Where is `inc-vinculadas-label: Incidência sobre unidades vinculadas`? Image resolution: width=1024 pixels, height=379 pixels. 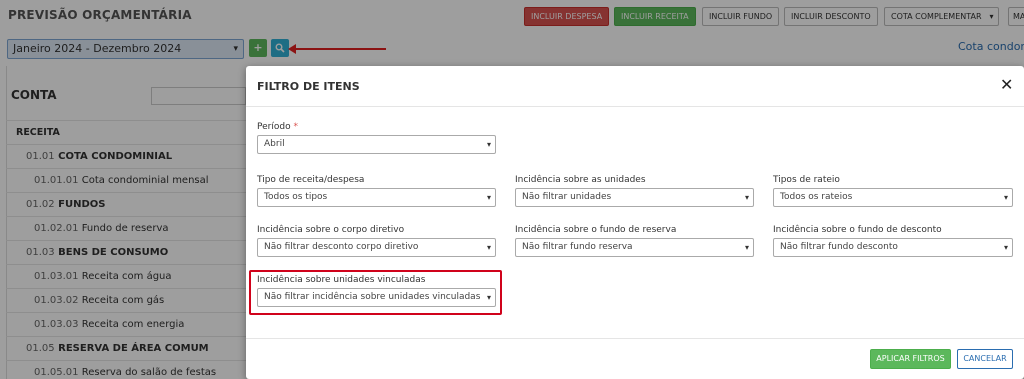
inc-vinculadas-label: Incidência sobre unidades vinculadas is located at coordinates (341, 280).